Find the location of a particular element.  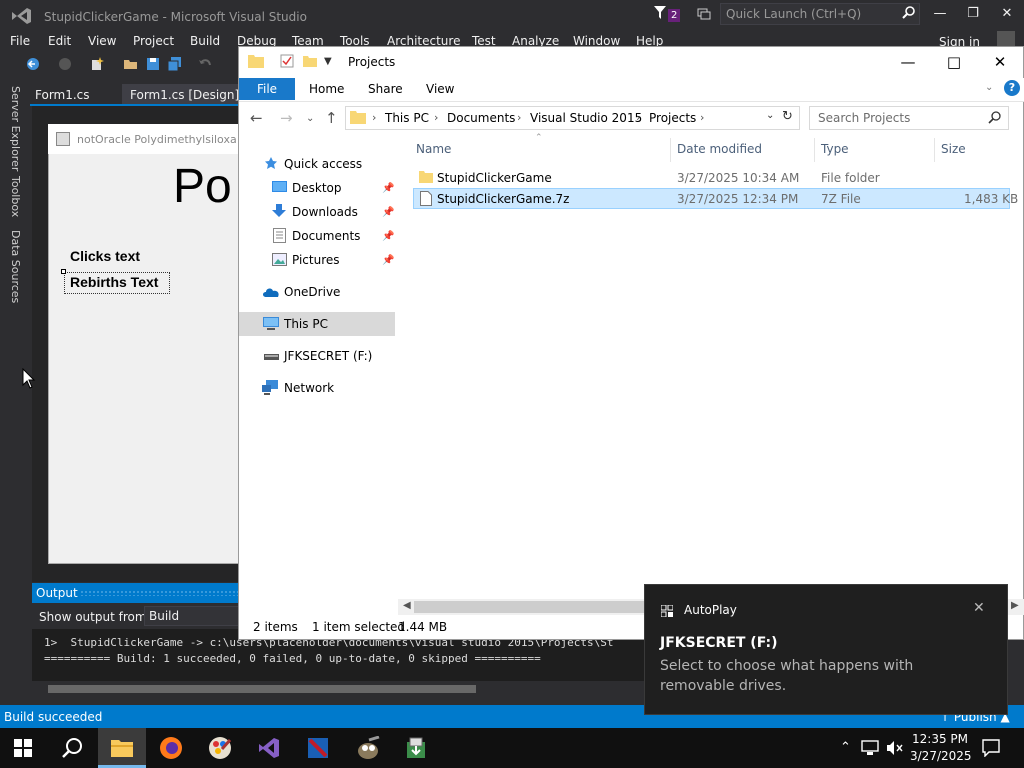

nav-onedrive: OneDrive is located at coordinates (312, 292).